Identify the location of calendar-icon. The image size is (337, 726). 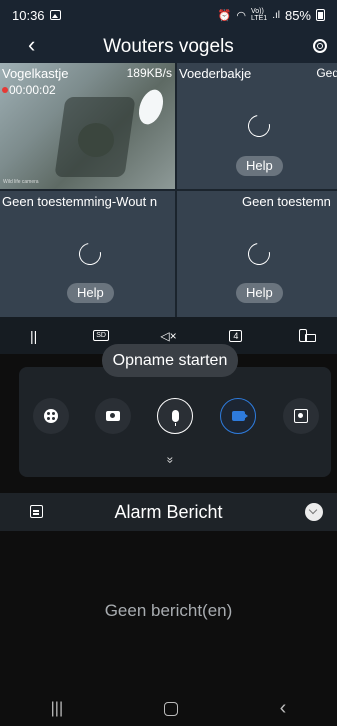
(36, 511).